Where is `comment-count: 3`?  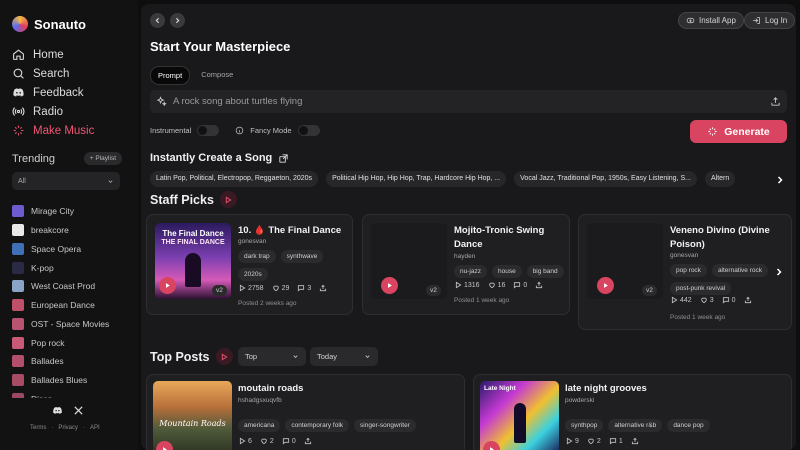 comment-count: 3 is located at coordinates (304, 288).